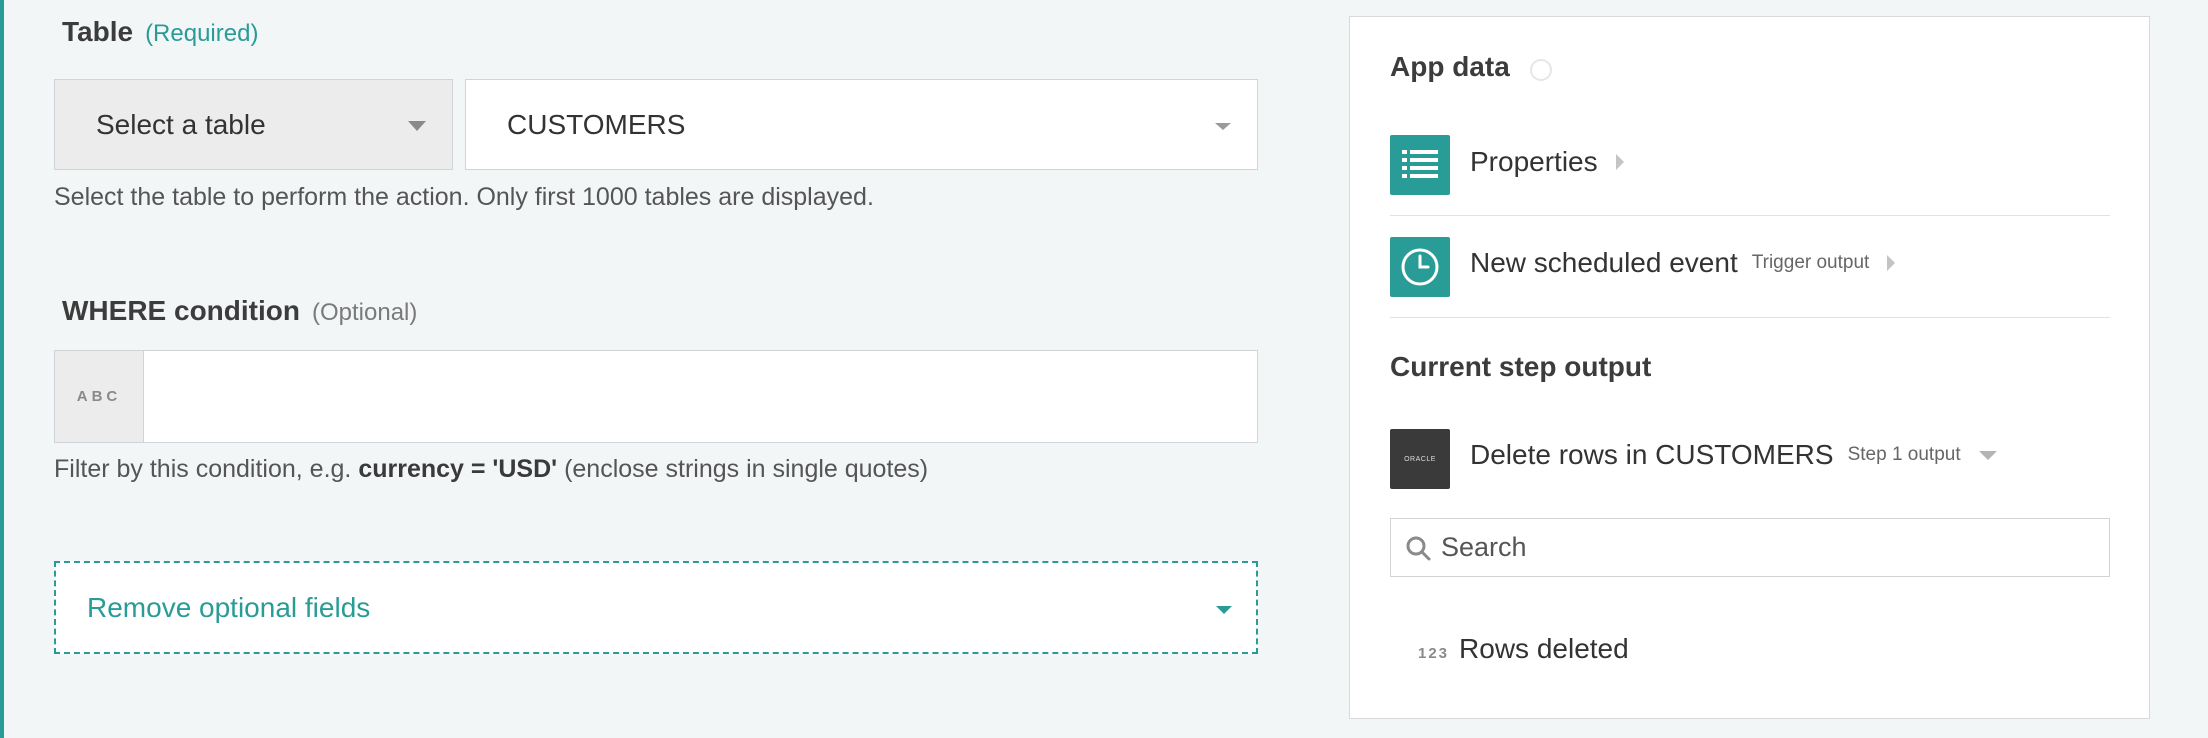  Describe the element at coordinates (1652, 454) in the screenshot. I see `current-step-label: Delete rows in CUSTOMERS` at that location.